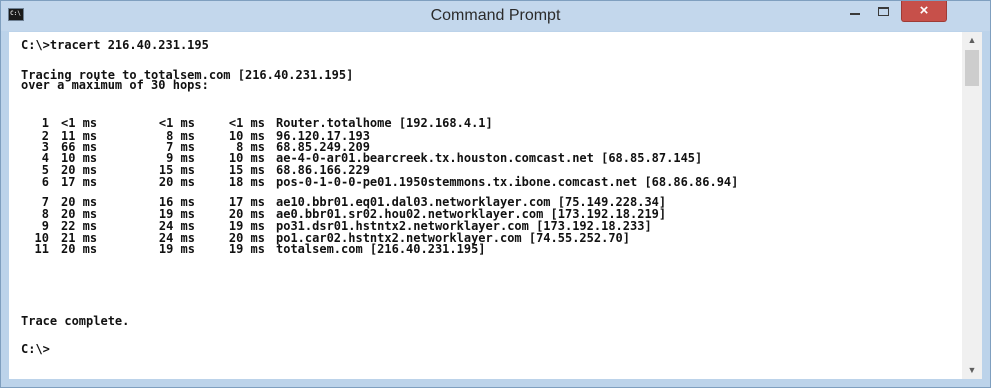 The height and width of the screenshot is (388, 991). I want to click on hop-number: 11, so click(41, 249).